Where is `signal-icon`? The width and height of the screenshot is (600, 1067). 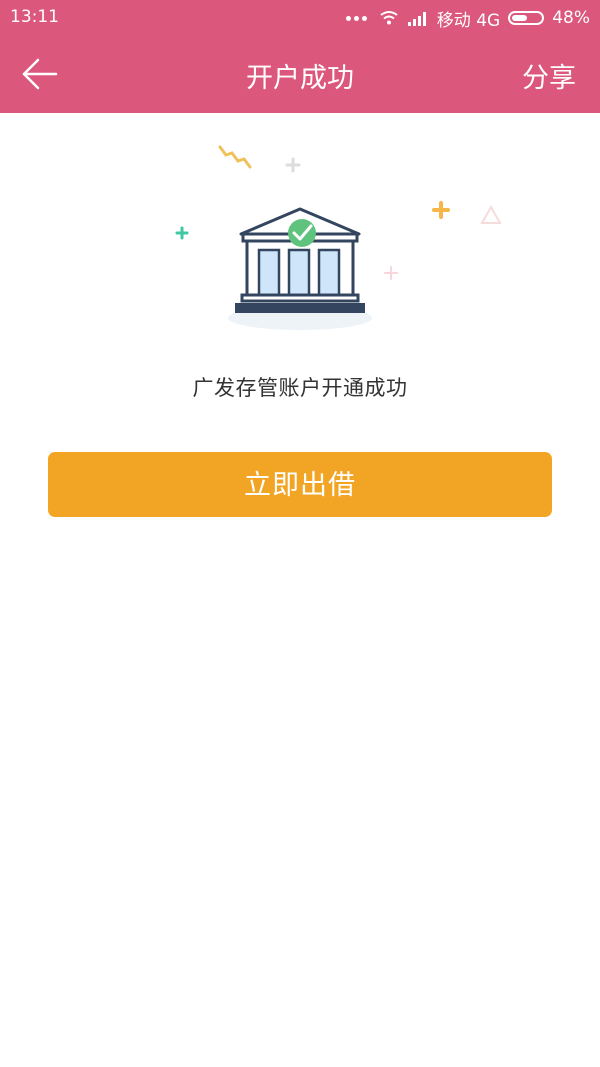
signal-icon is located at coordinates (416, 19).